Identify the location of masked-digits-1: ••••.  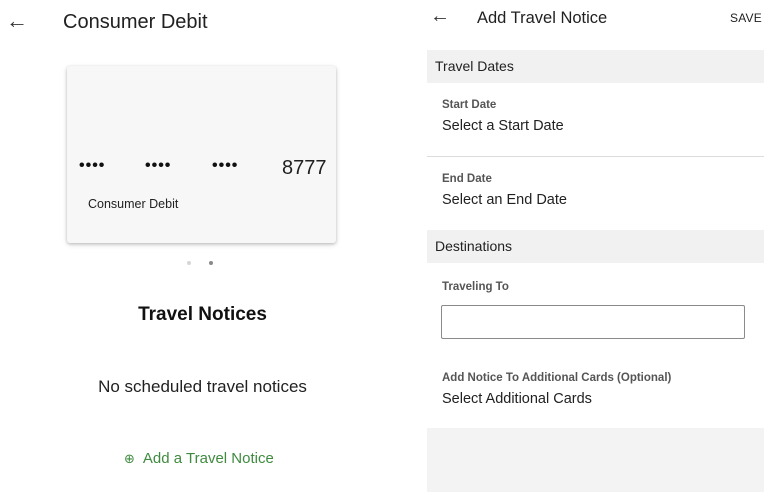
(92, 165).